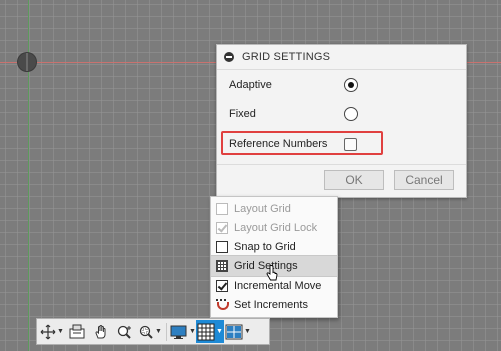 The image size is (501, 351). I want to click on adaptive-radio, so click(351, 85).